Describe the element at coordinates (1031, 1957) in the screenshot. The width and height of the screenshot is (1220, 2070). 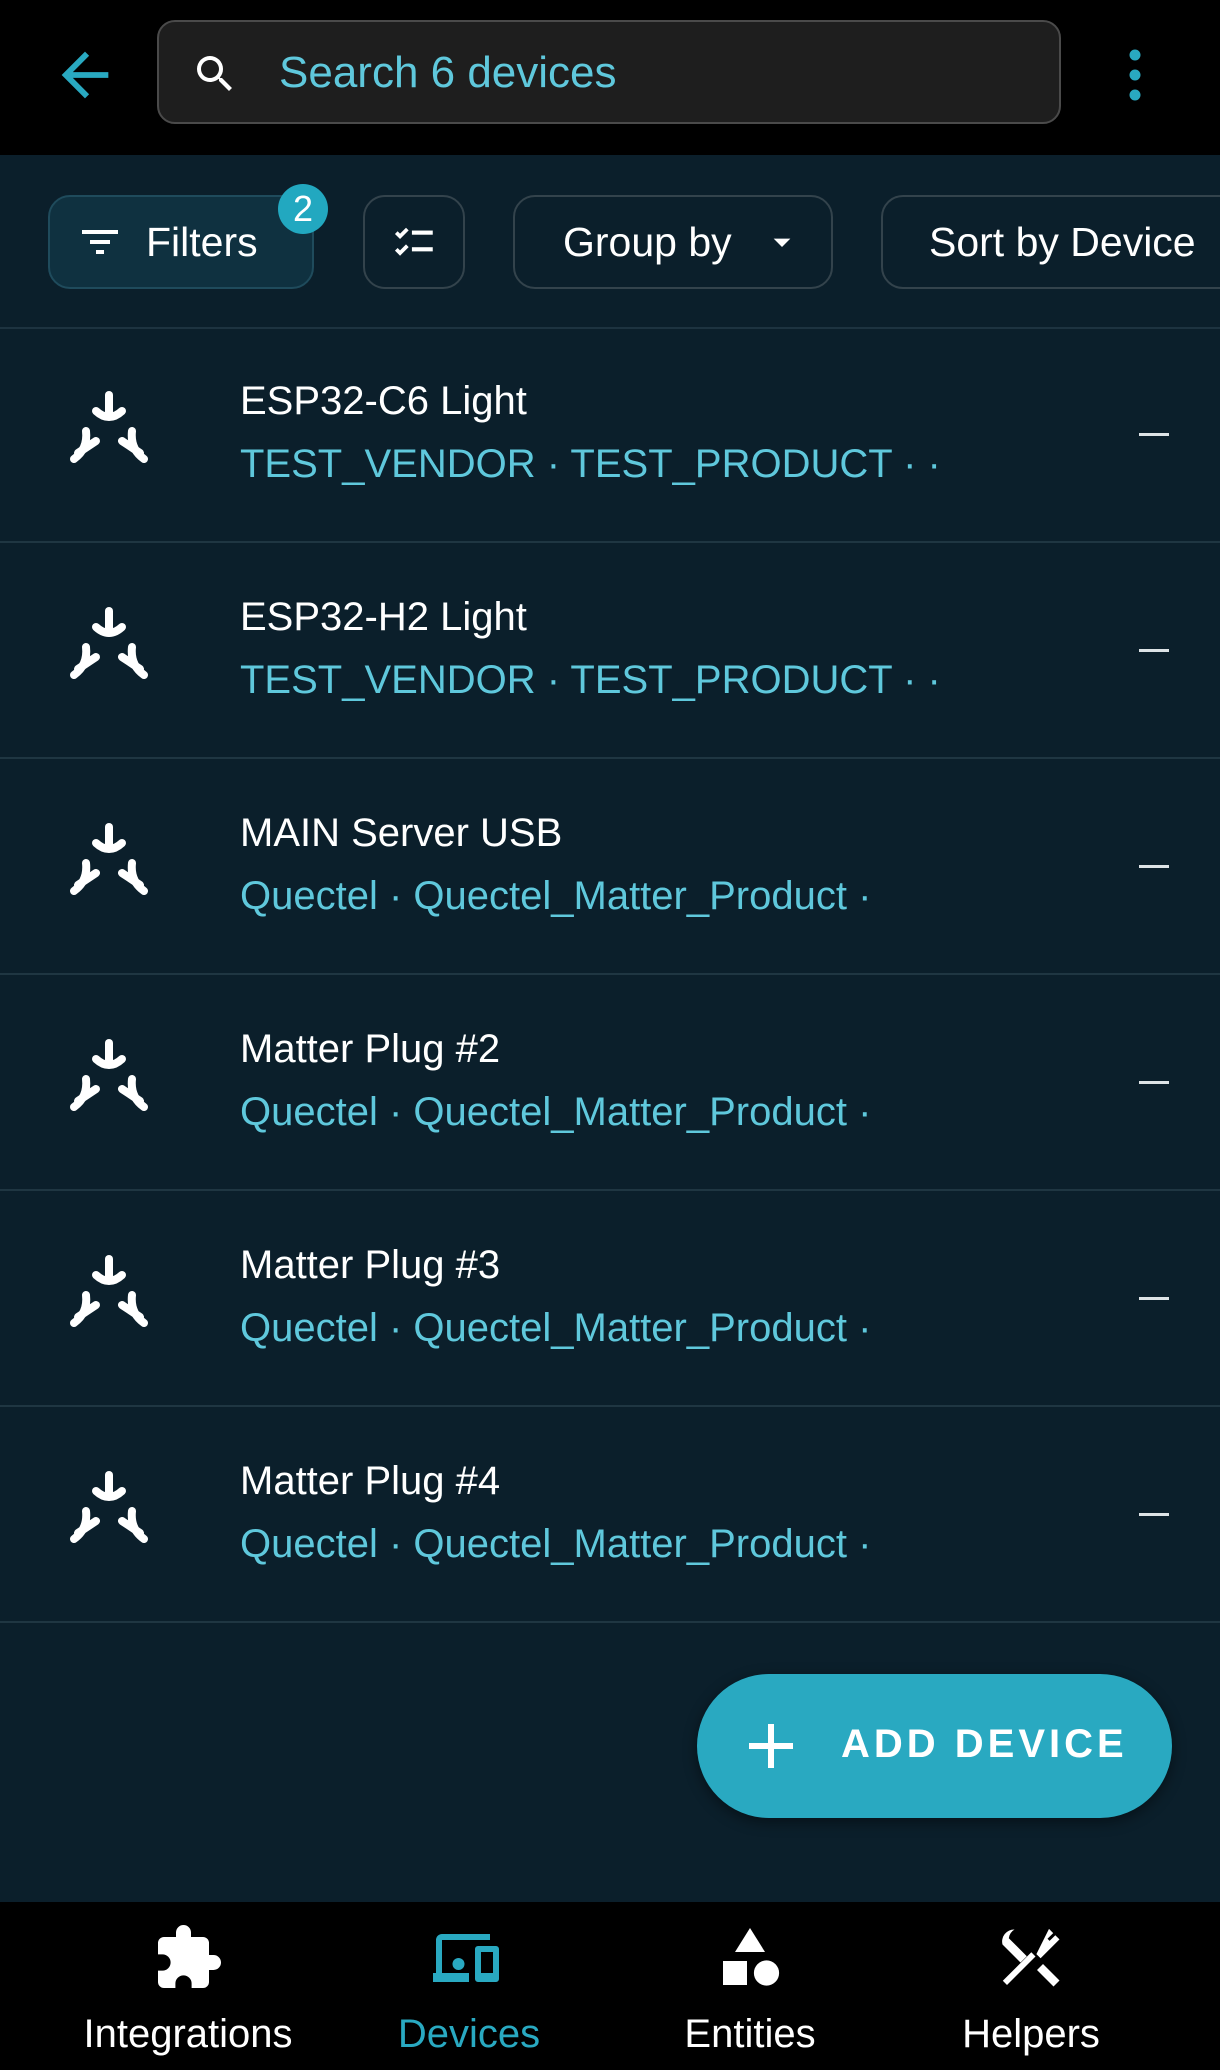
I see `tools-icon` at that location.